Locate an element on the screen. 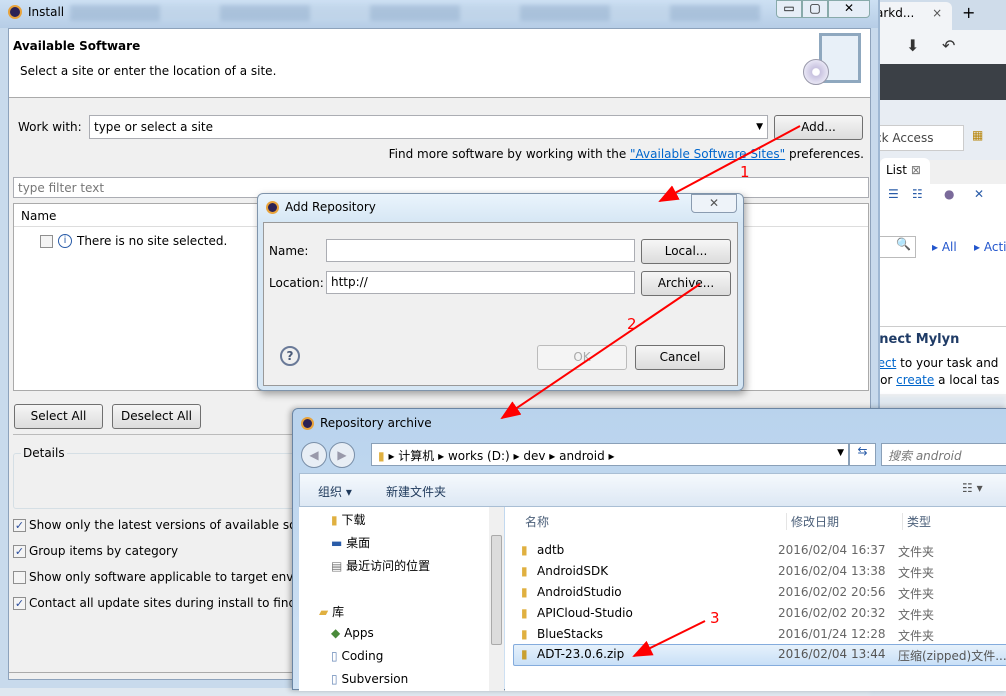  nav-item-libraries: ▰ 库 is located at coordinates (331, 611).